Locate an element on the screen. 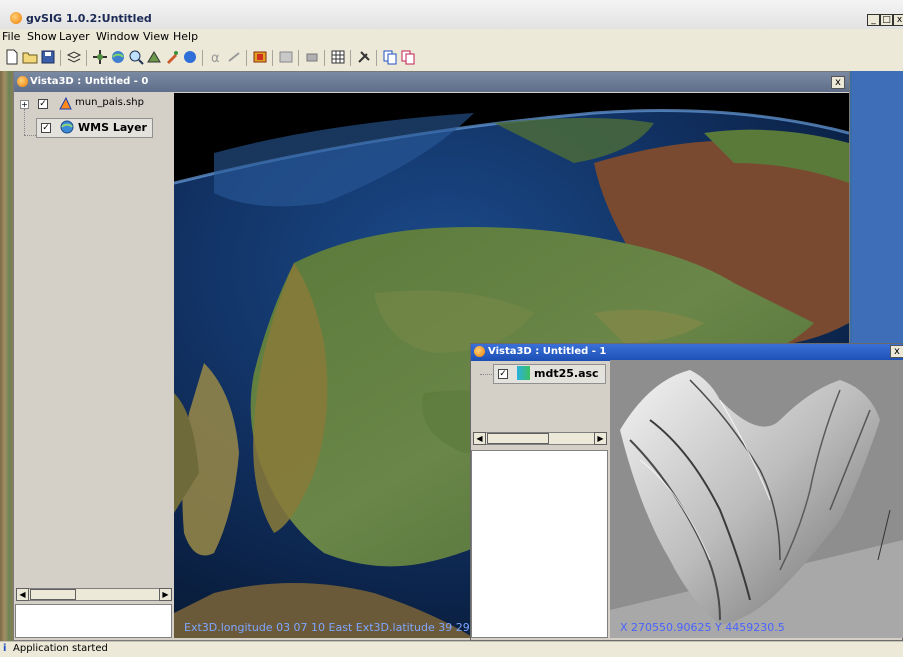  expand-toggle: + is located at coordinates (24, 104).